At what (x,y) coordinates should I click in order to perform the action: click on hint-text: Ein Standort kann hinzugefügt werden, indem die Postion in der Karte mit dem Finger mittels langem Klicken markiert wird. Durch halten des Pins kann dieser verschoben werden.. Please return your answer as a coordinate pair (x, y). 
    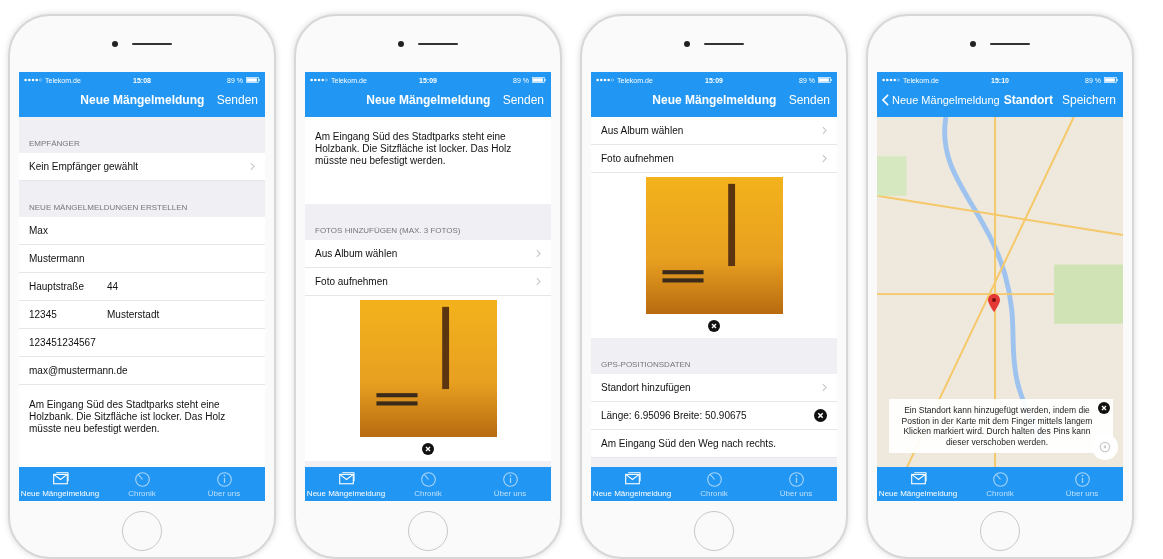
    Looking at the image, I should click on (997, 426).